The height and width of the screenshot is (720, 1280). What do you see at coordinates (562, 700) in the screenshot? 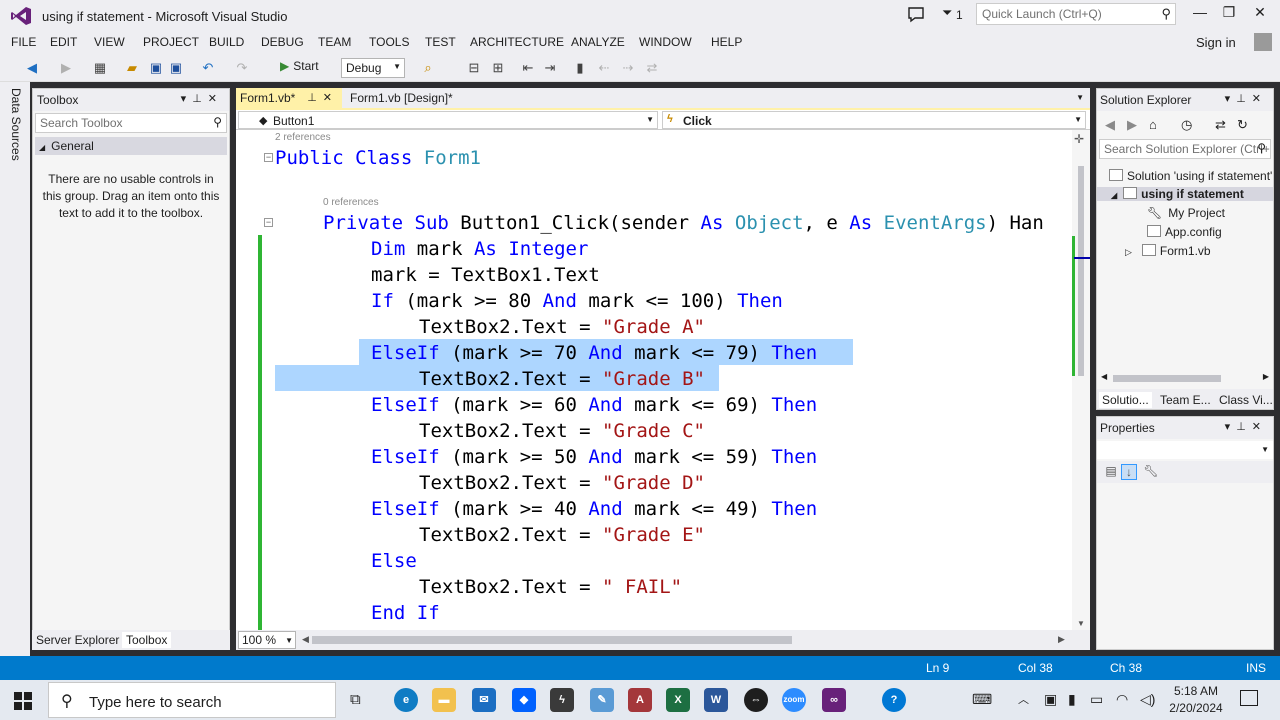
I see `sketch-icon: ϟ` at bounding box center [562, 700].